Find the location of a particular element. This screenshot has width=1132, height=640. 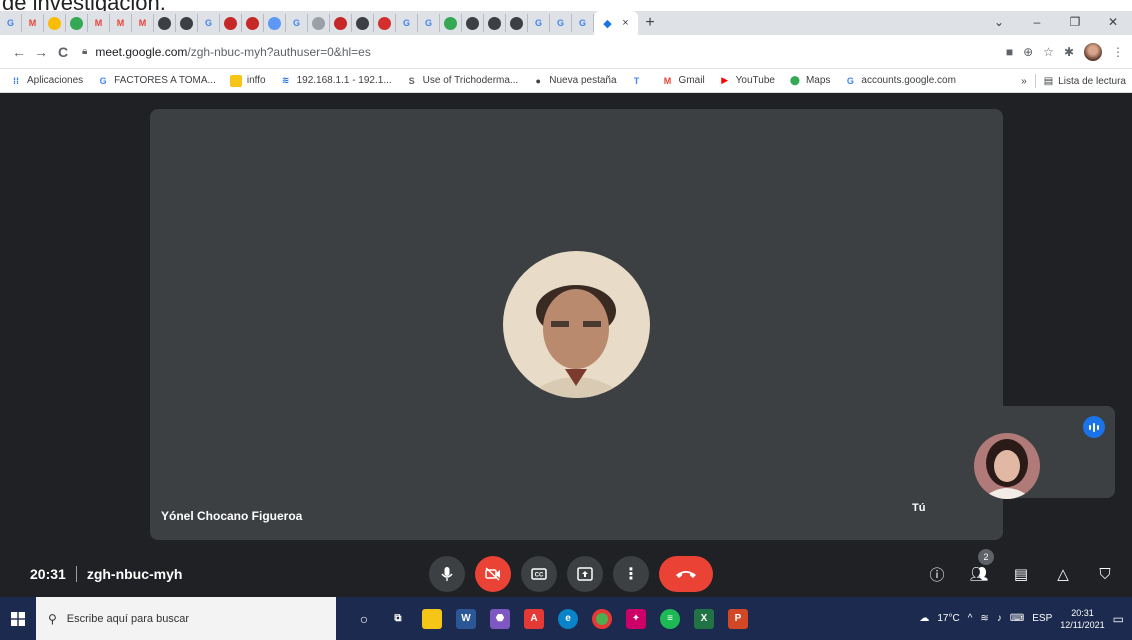

more-options-button: ⋮ is located at coordinates (631, 574).